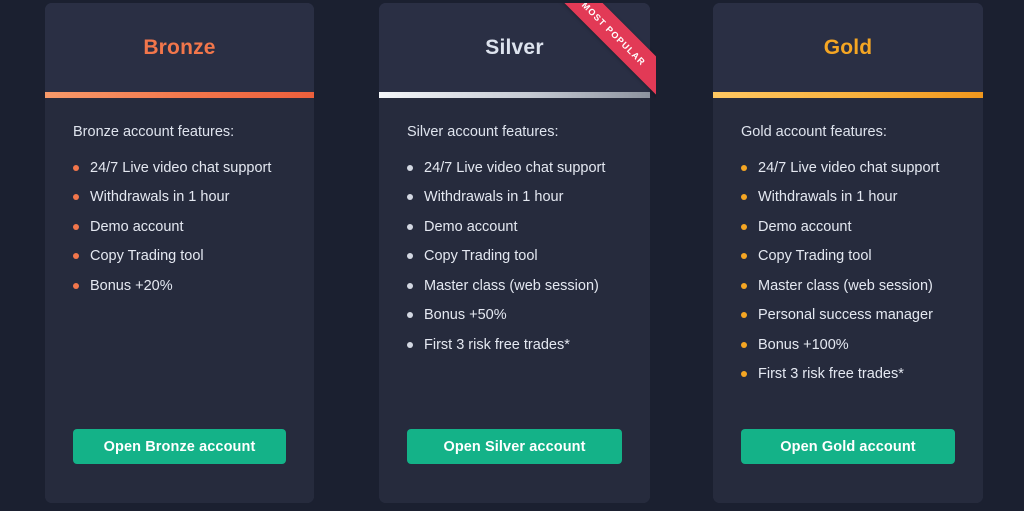 The image size is (1024, 511). What do you see at coordinates (514, 446) in the screenshot?
I see `open-silver-account-button: Open Silver account` at bounding box center [514, 446].